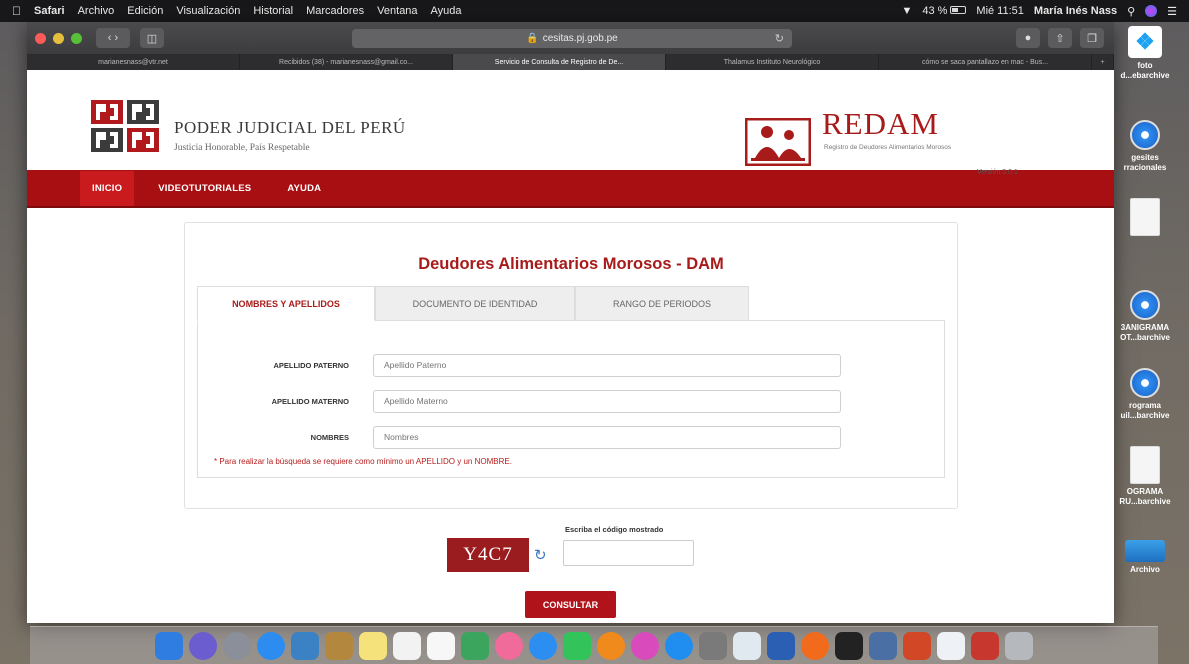  I want to click on field-row: APELLIDO PATERNO, so click(519, 365).